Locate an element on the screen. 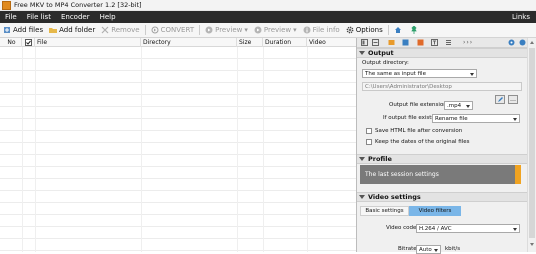  tab-video-filters-label: Video filters is located at coordinates (435, 211).